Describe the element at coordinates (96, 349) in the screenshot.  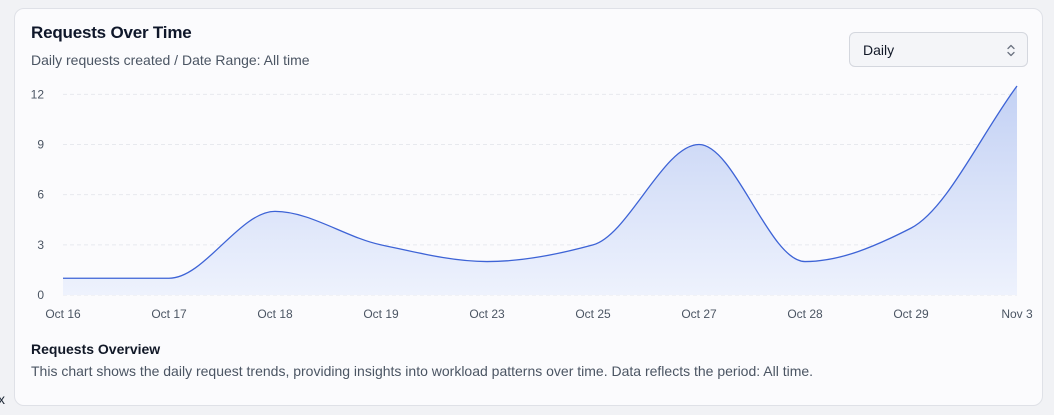
I see `footer-title: Requests Overview` at that location.